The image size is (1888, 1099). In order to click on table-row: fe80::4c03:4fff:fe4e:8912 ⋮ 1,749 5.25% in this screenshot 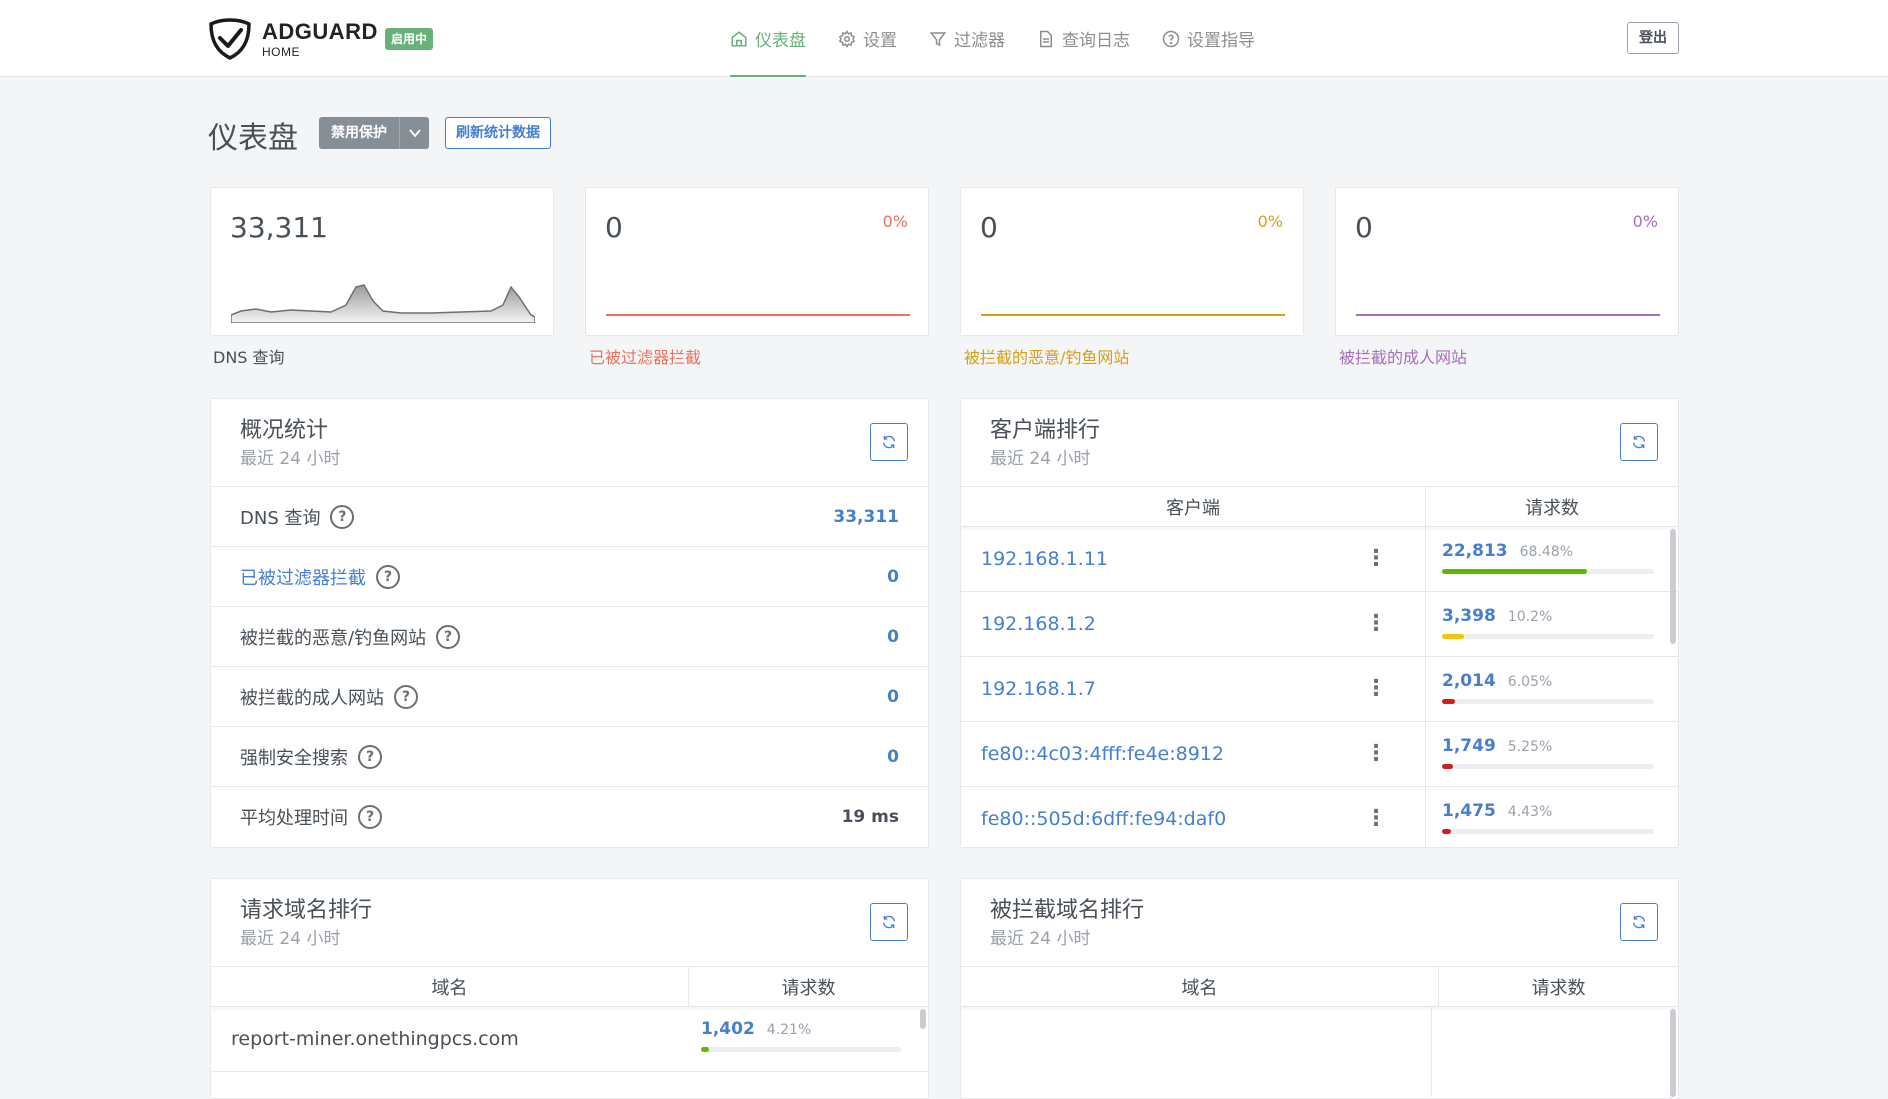, I will do `click(1319, 754)`.